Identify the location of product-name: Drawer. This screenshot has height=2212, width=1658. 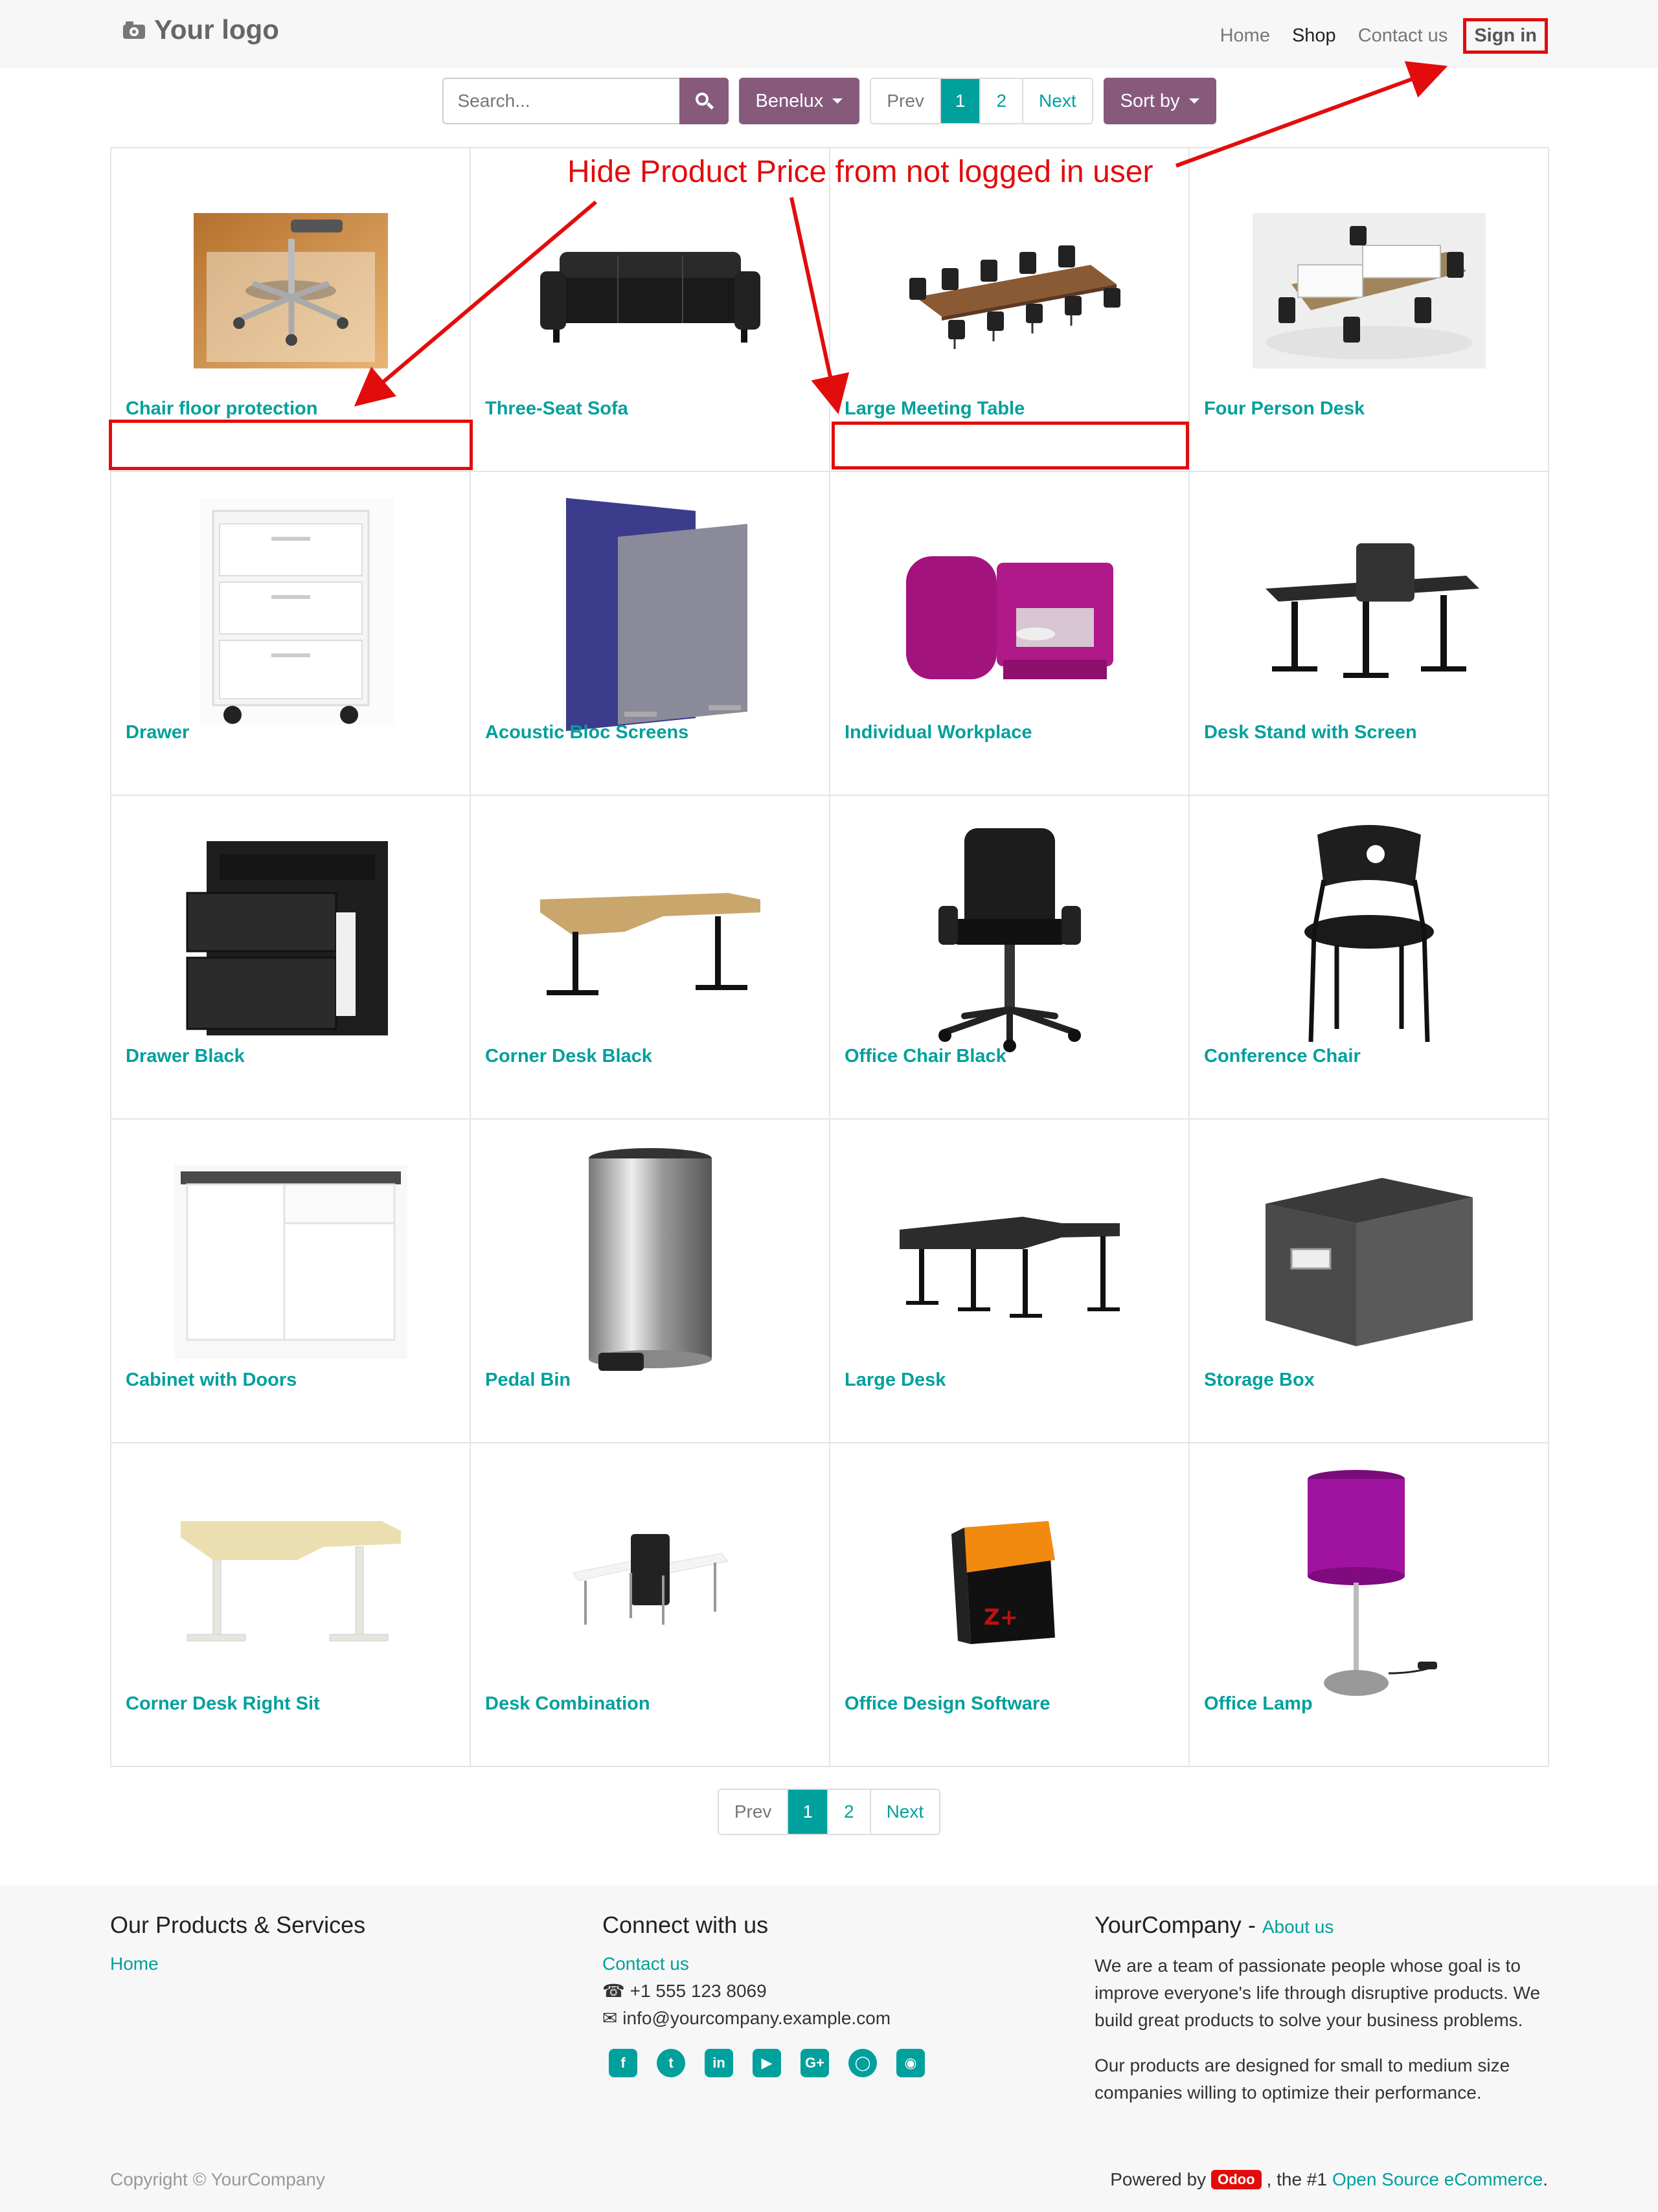
(157, 733).